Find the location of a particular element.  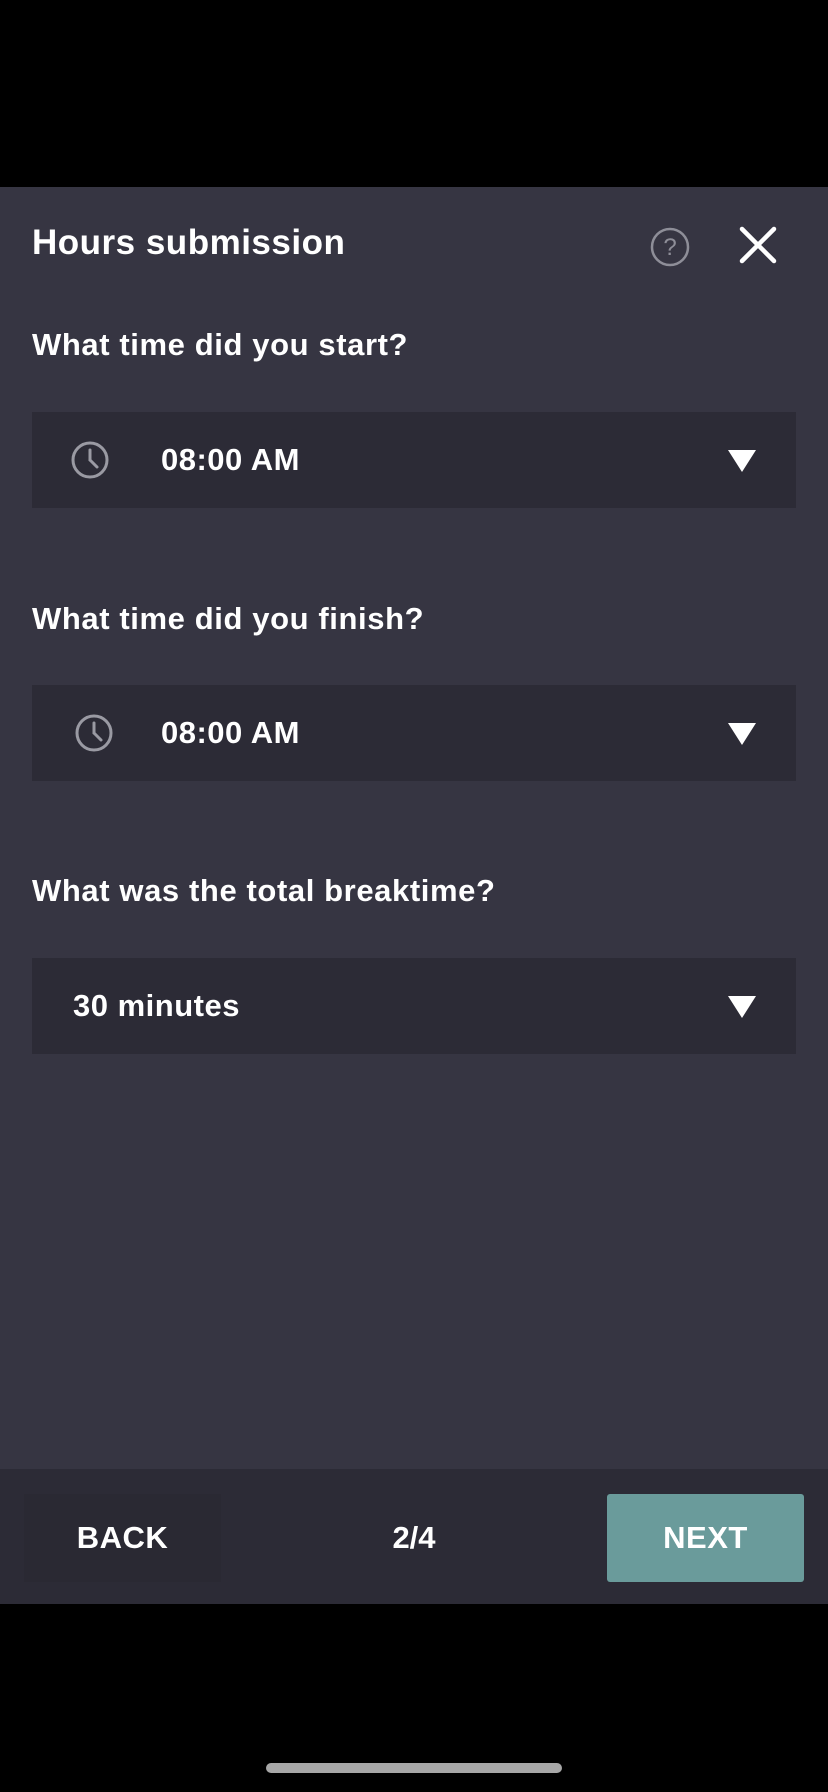

breaktime-value: 30 minutes is located at coordinates (156, 1005).